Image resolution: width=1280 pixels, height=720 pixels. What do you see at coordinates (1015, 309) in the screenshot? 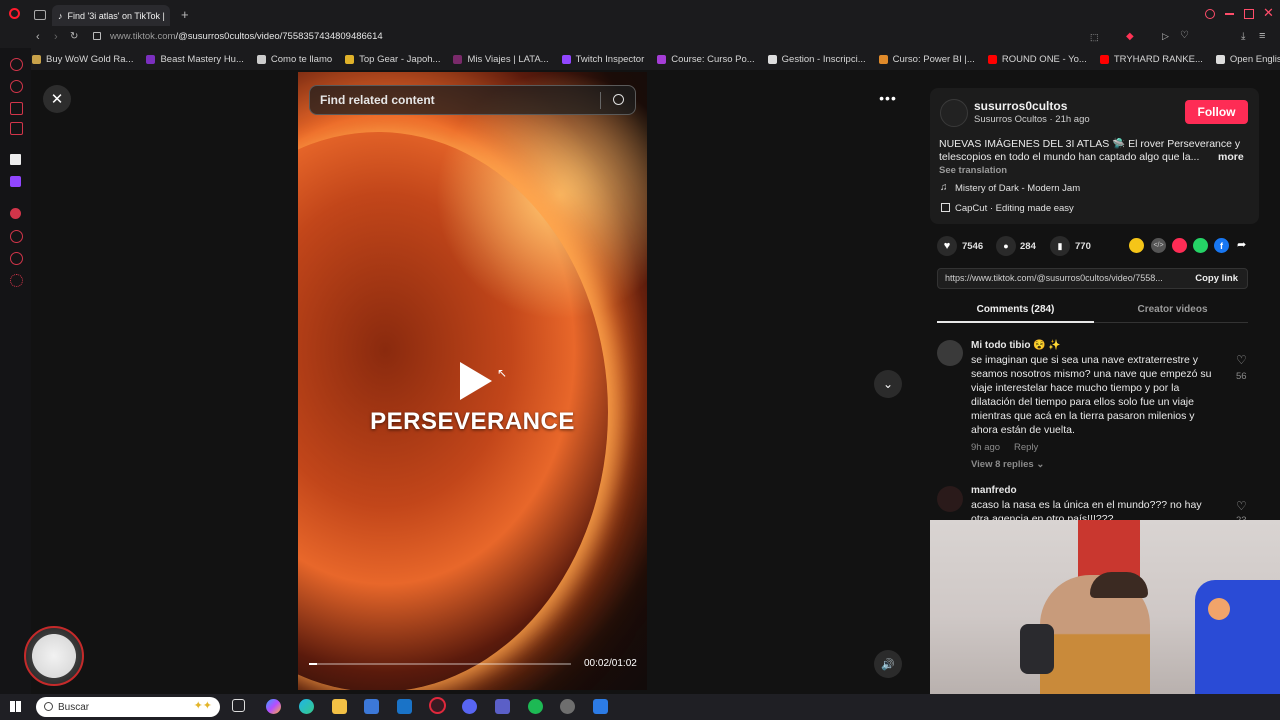
I see `tab-comments: Comments (284)` at bounding box center [1015, 309].